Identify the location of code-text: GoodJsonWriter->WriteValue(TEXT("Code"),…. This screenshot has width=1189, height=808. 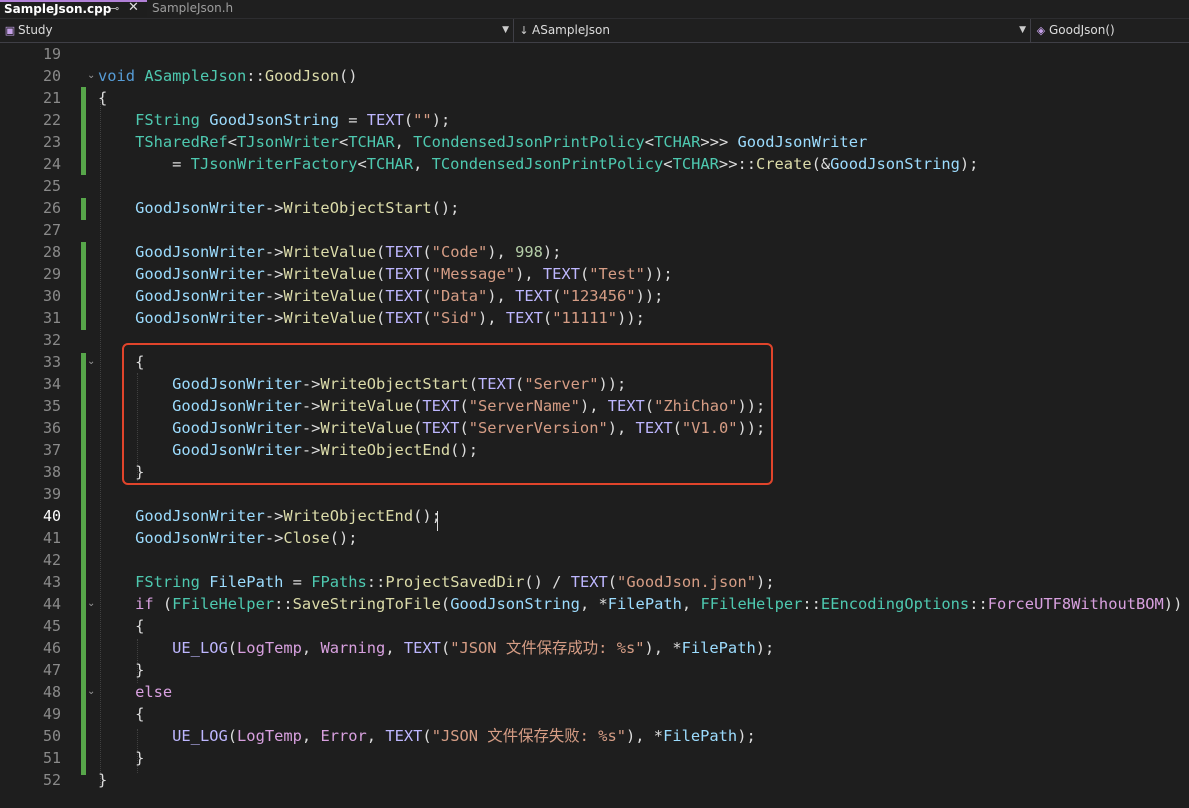
(329, 252).